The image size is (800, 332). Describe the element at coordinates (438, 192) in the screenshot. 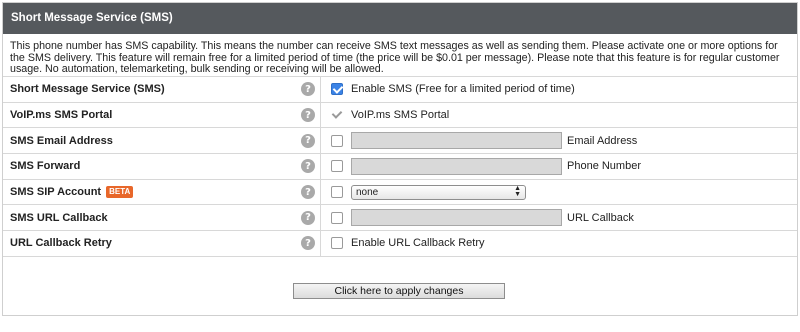

I see `sip-account-select: none ▲ ▼` at that location.